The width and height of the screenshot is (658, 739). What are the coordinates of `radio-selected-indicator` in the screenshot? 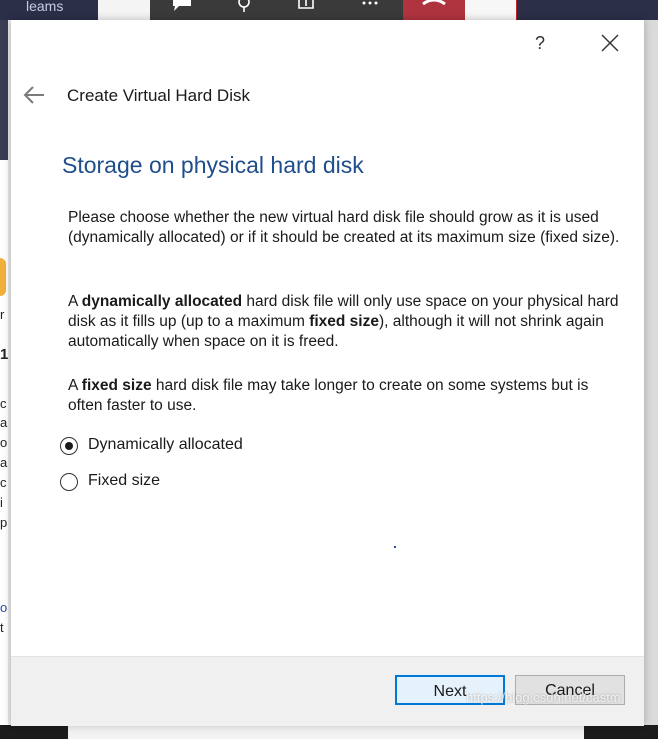 It's located at (69, 446).